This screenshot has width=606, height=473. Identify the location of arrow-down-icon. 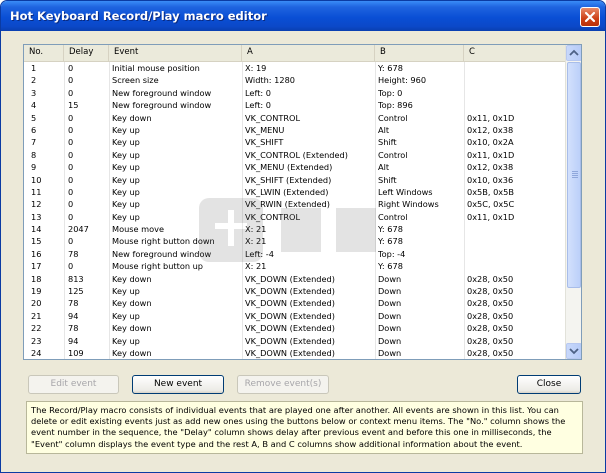
(574, 351).